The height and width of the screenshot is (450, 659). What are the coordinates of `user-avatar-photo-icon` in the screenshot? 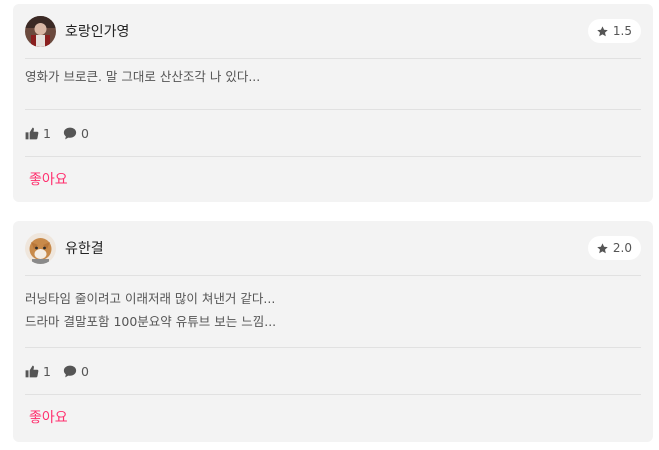 It's located at (40, 31).